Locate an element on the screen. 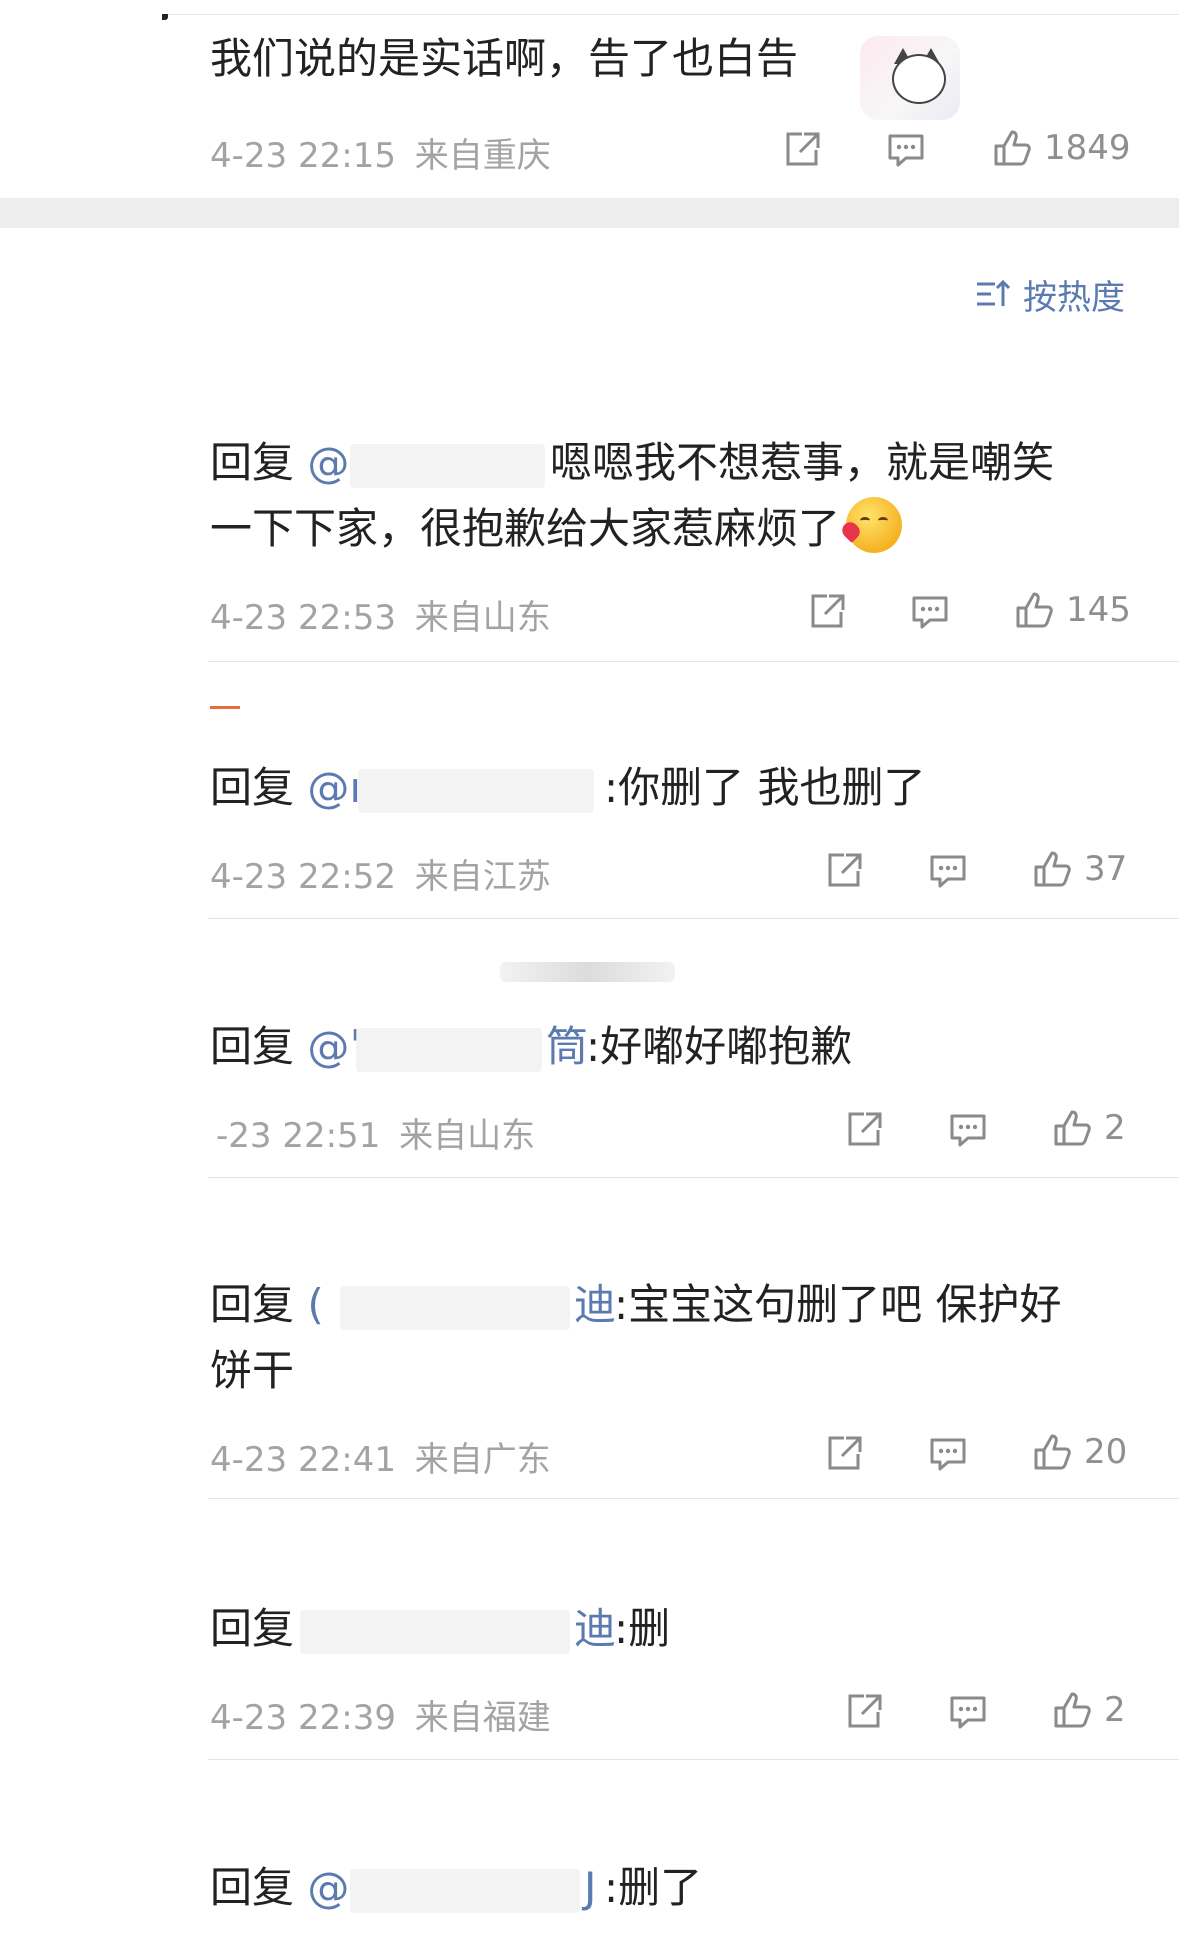 The height and width of the screenshot is (1941, 1179). cat-sticker-icon is located at coordinates (910, 78).